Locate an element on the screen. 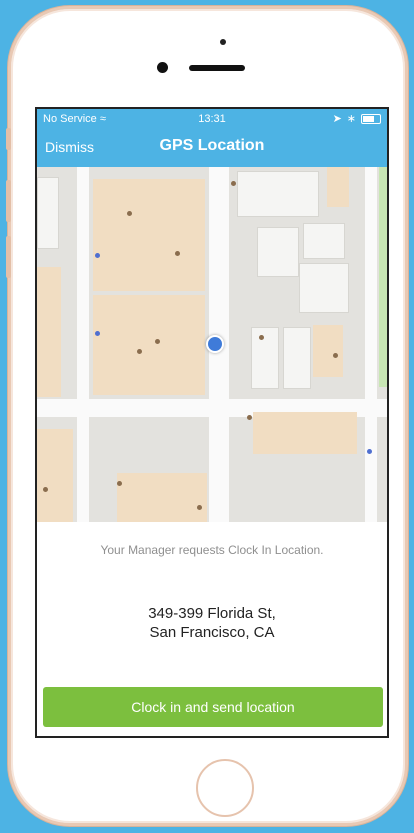  page-title: GPS Location is located at coordinates (212, 145).